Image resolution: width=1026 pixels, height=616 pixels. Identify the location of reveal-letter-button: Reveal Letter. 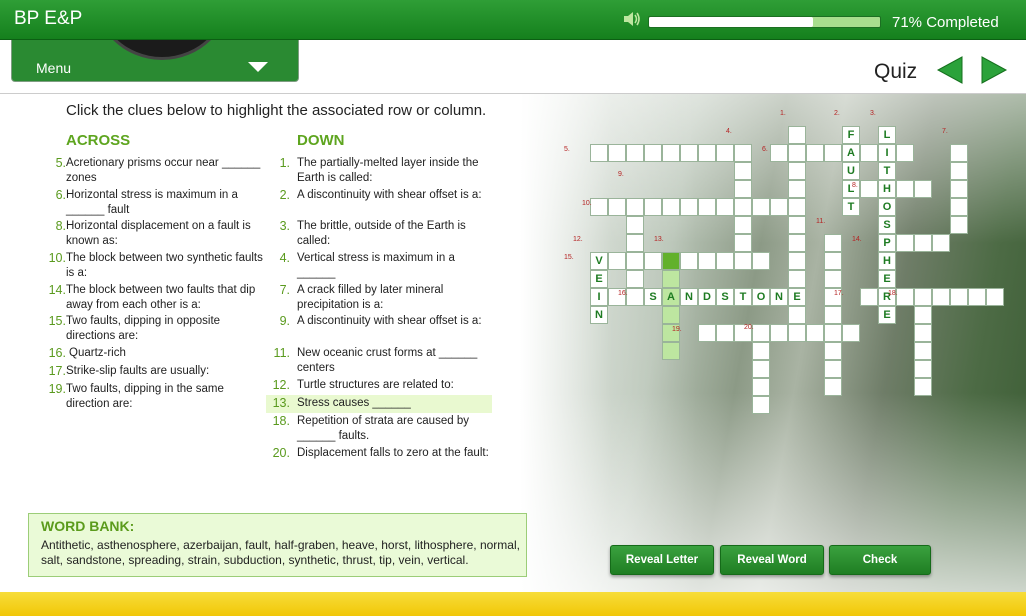
(662, 560).